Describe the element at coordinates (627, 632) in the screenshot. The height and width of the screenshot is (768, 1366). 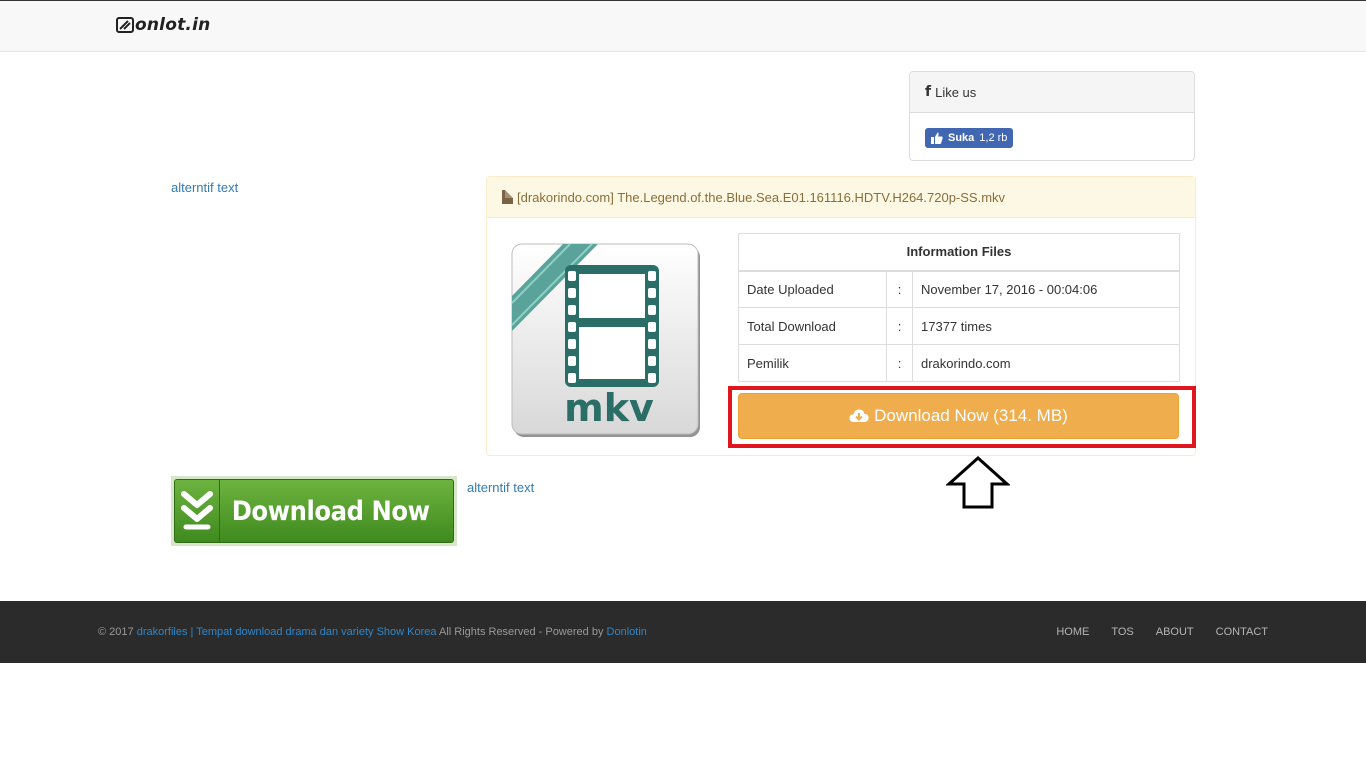
I see `powered-by-link: Donlotin` at that location.